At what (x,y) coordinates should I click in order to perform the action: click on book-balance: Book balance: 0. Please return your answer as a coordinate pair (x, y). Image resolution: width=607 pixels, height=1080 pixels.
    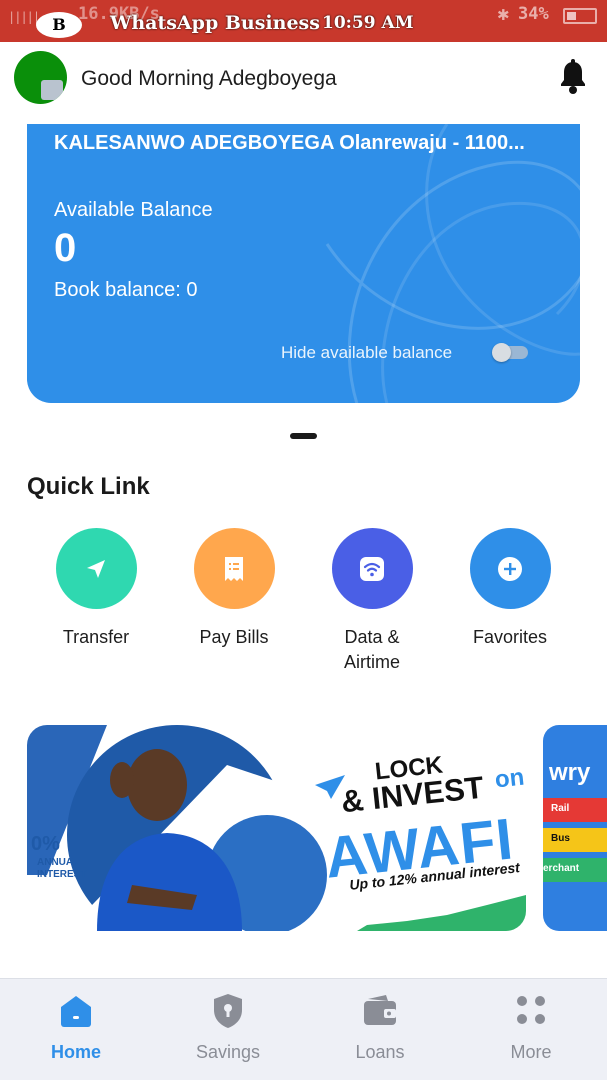
    Looking at the image, I should click on (126, 290).